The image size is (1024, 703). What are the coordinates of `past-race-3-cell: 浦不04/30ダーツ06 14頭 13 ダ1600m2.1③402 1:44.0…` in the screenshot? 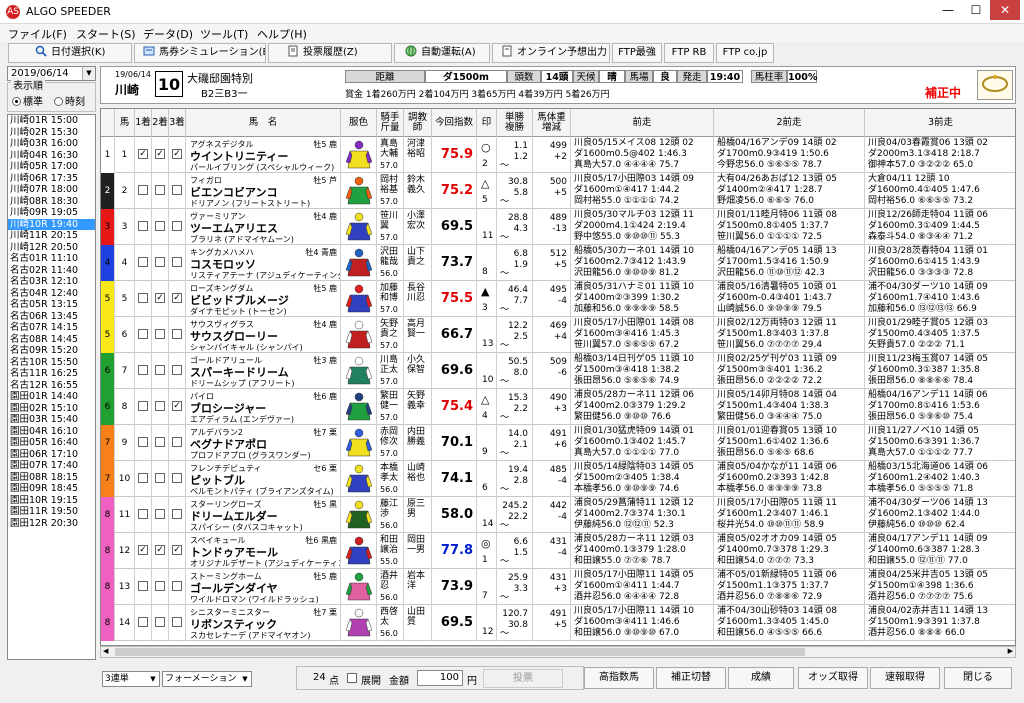 It's located at (940, 515).